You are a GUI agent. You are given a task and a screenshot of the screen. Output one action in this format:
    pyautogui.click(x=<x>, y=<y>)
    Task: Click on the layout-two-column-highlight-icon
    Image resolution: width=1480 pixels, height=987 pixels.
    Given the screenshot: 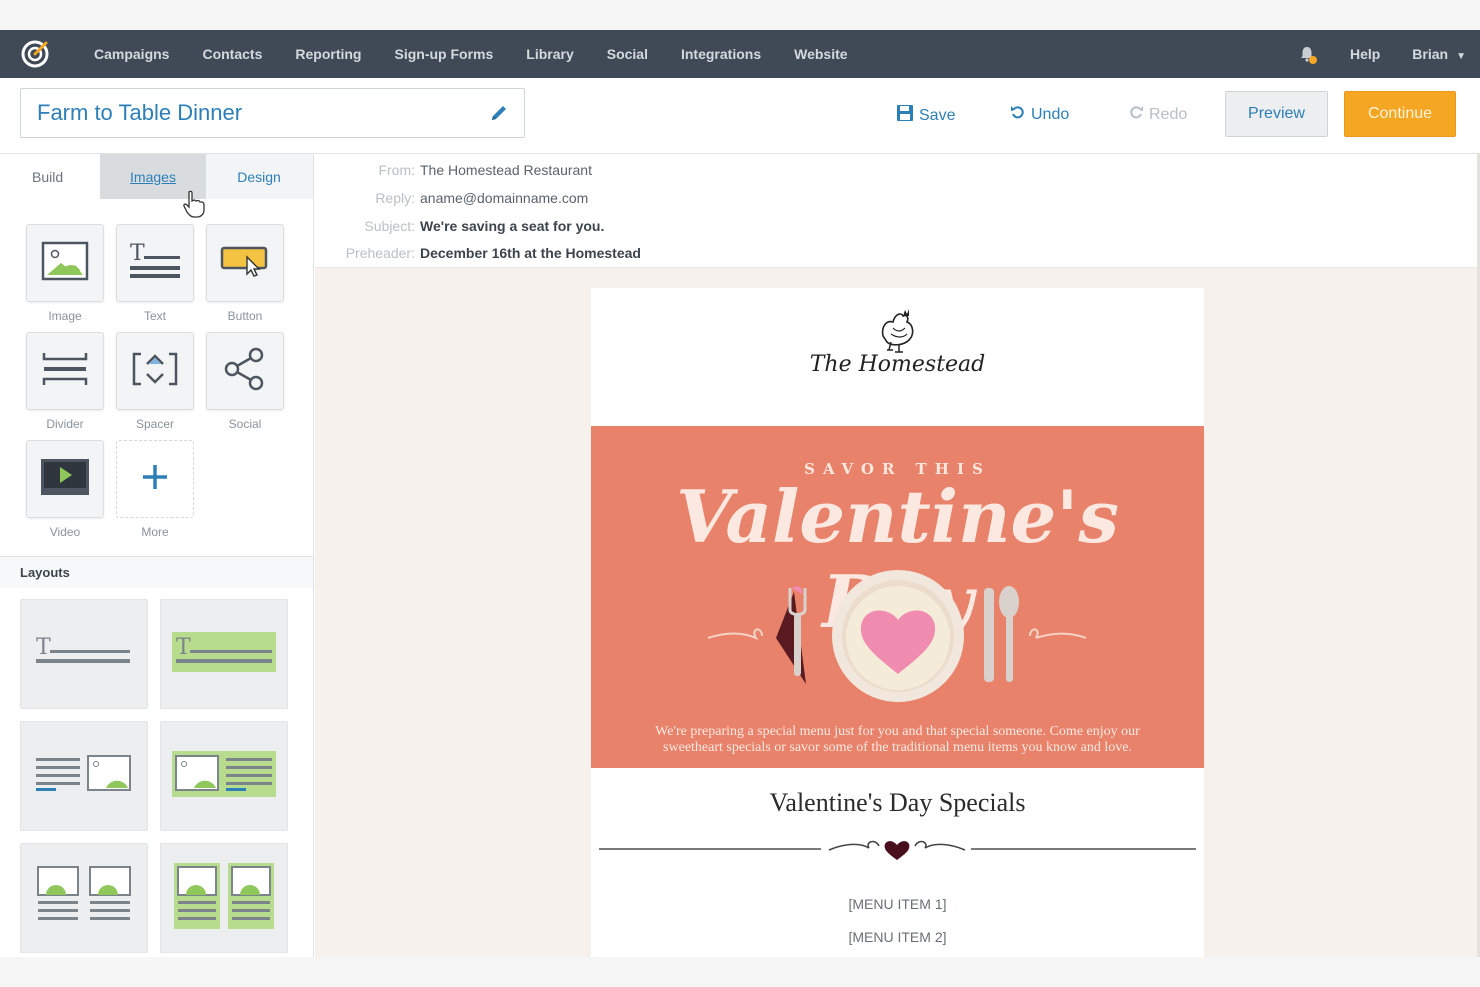 What is the action you would take?
    pyautogui.click(x=224, y=898)
    